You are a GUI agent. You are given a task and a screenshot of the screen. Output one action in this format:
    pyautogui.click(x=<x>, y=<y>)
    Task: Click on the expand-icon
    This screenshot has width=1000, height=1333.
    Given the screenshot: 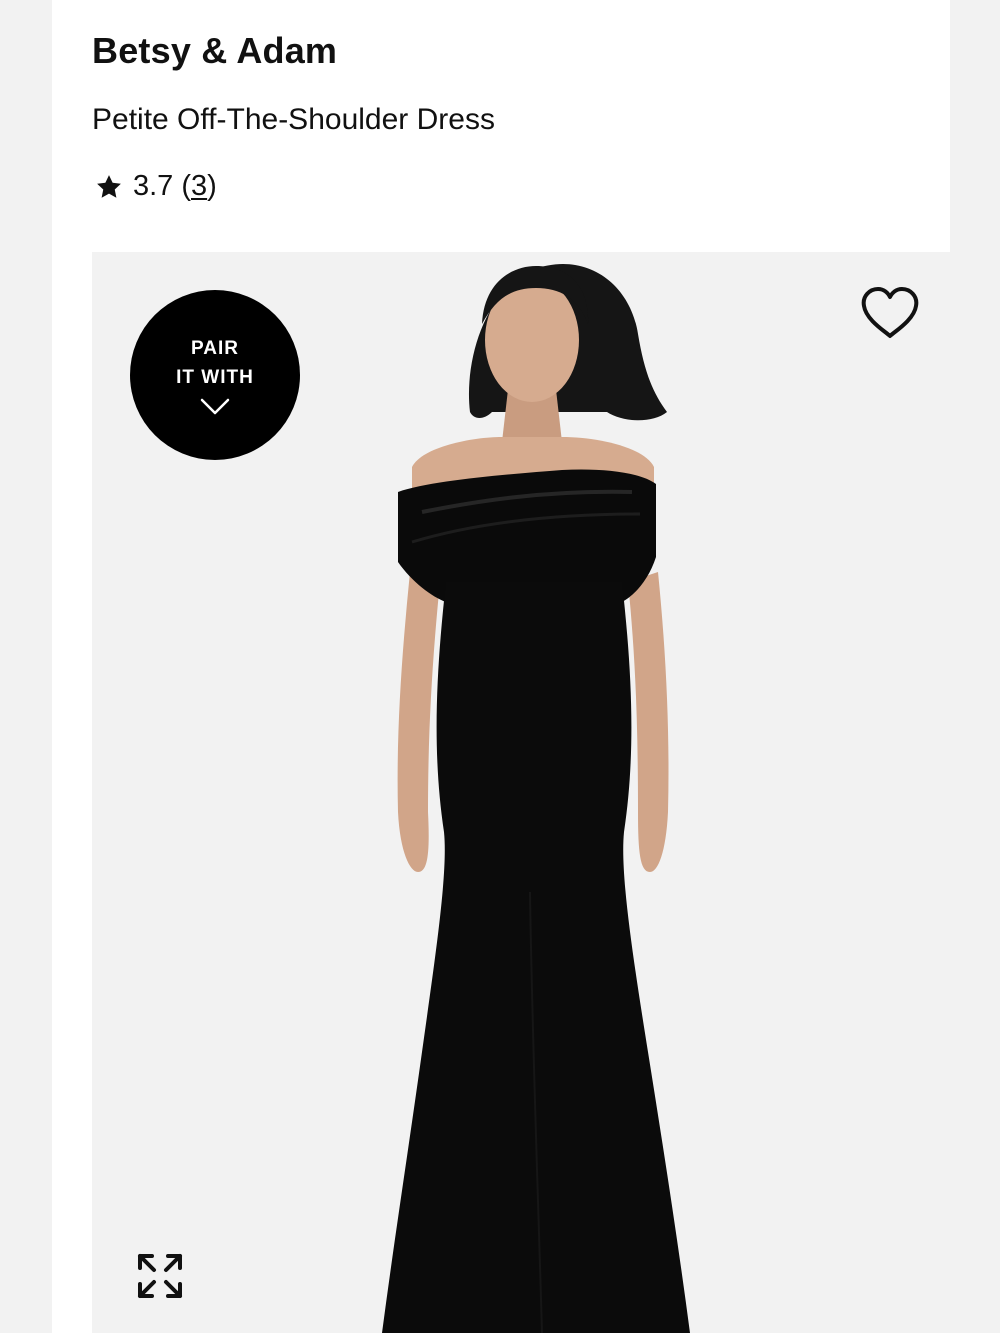 What is the action you would take?
    pyautogui.click(x=160, y=1276)
    